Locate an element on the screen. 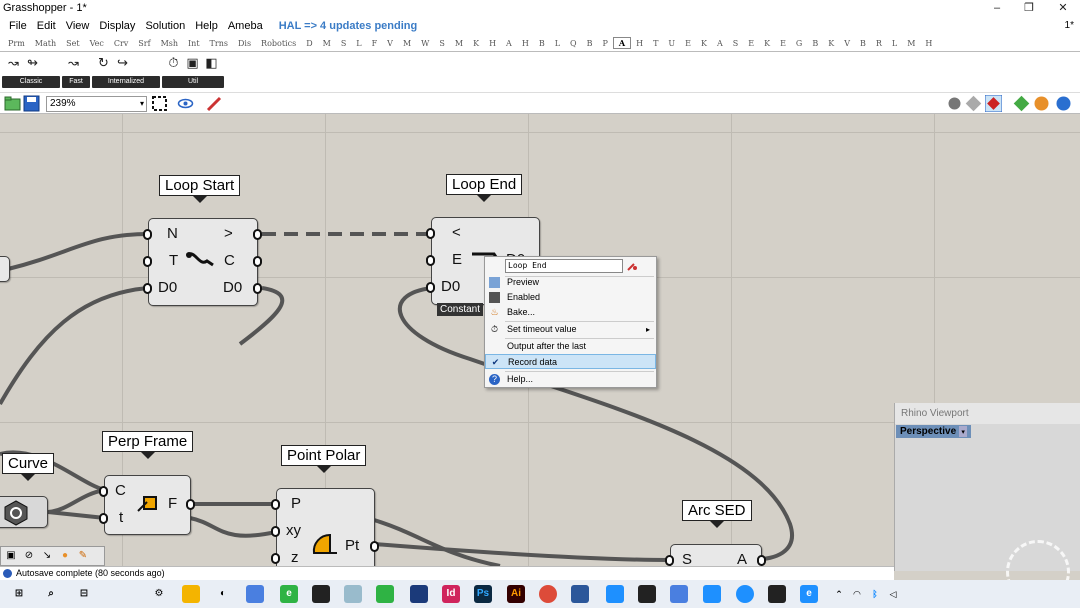  ribbon-group-fast: ↝ Fast is located at coordinates (76, 71).